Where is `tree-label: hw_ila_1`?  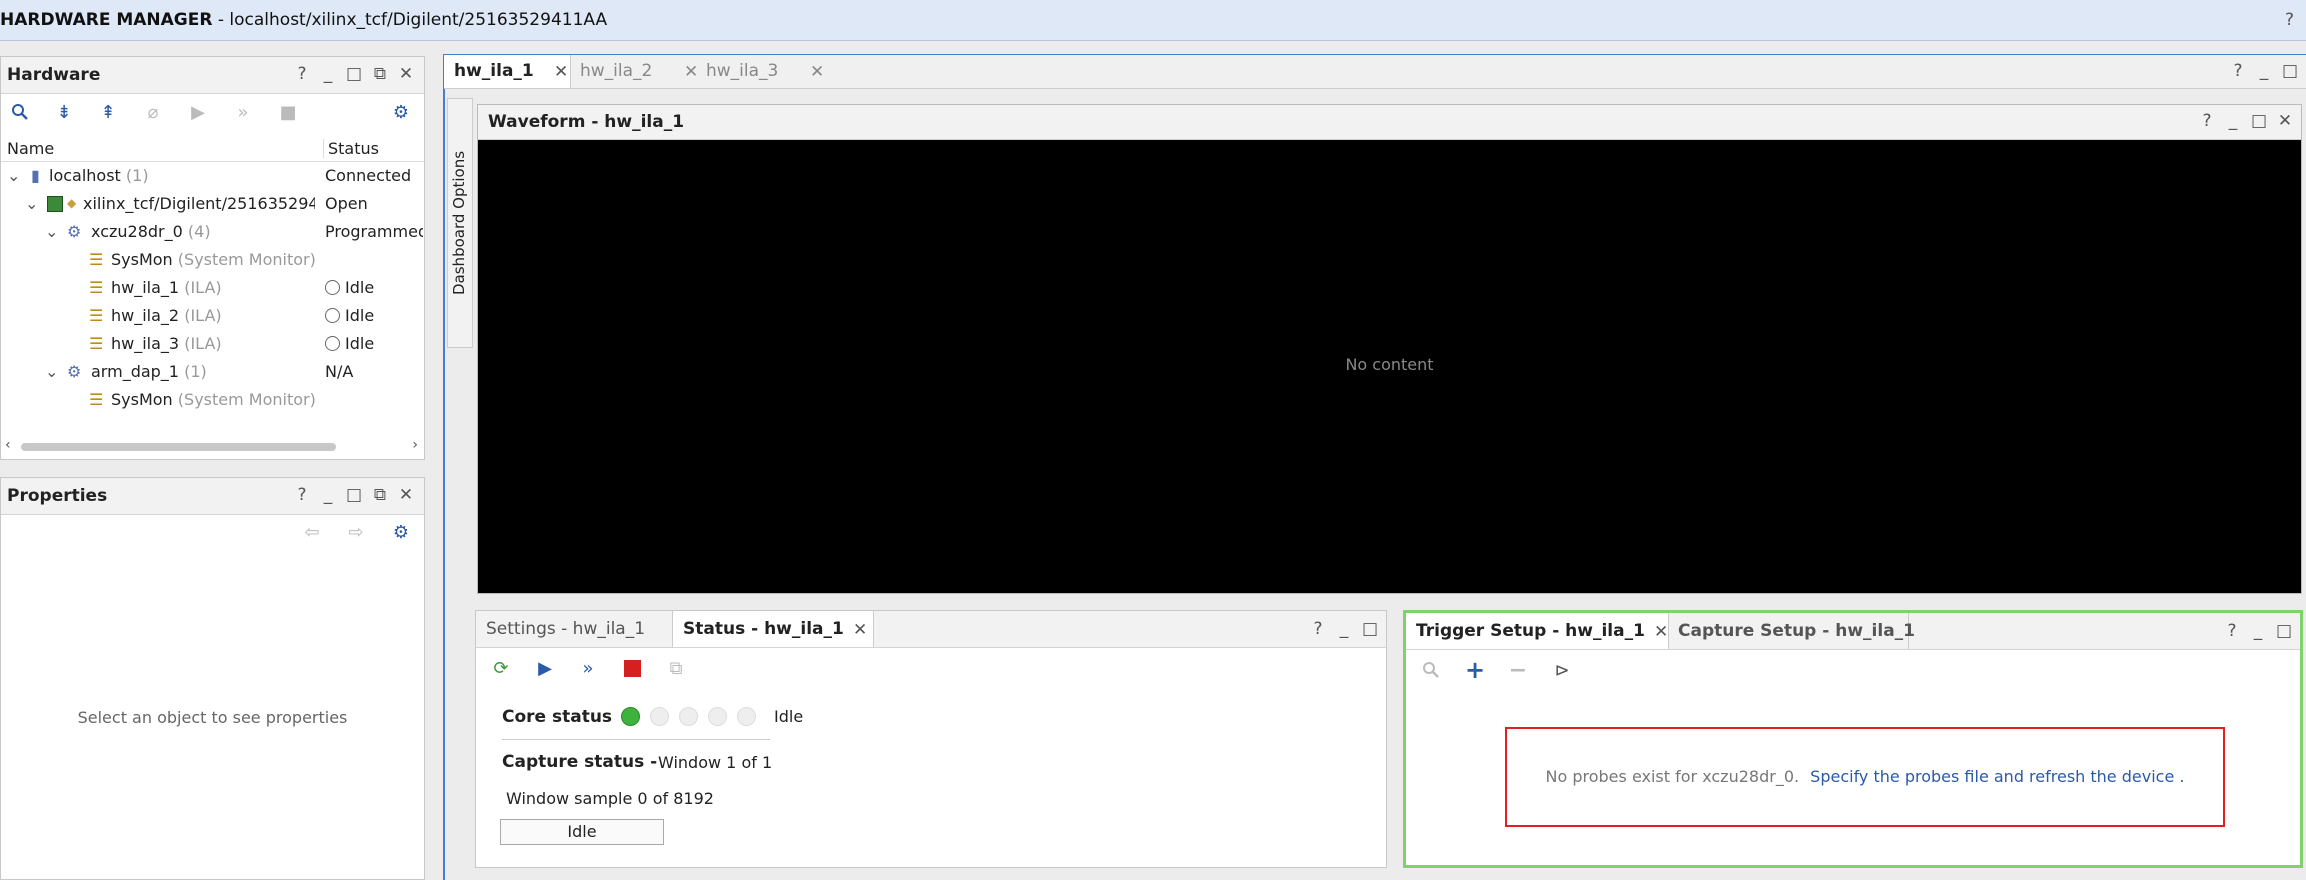 tree-label: hw_ila_1 is located at coordinates (145, 287).